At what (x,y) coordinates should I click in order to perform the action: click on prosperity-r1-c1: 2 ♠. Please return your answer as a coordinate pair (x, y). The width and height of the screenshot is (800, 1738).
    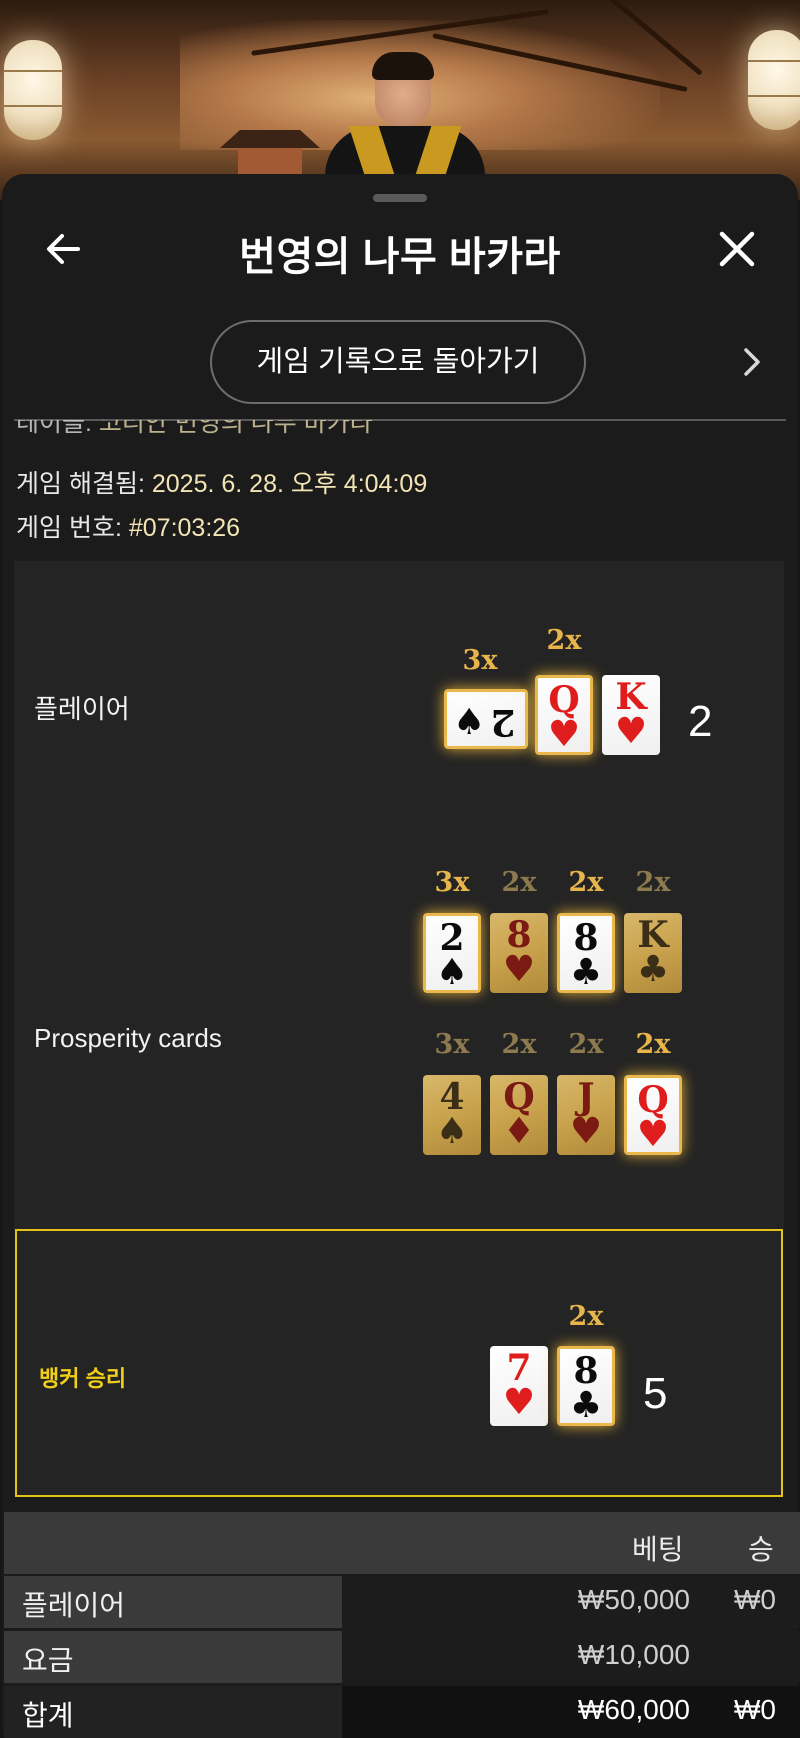
    Looking at the image, I should click on (452, 953).